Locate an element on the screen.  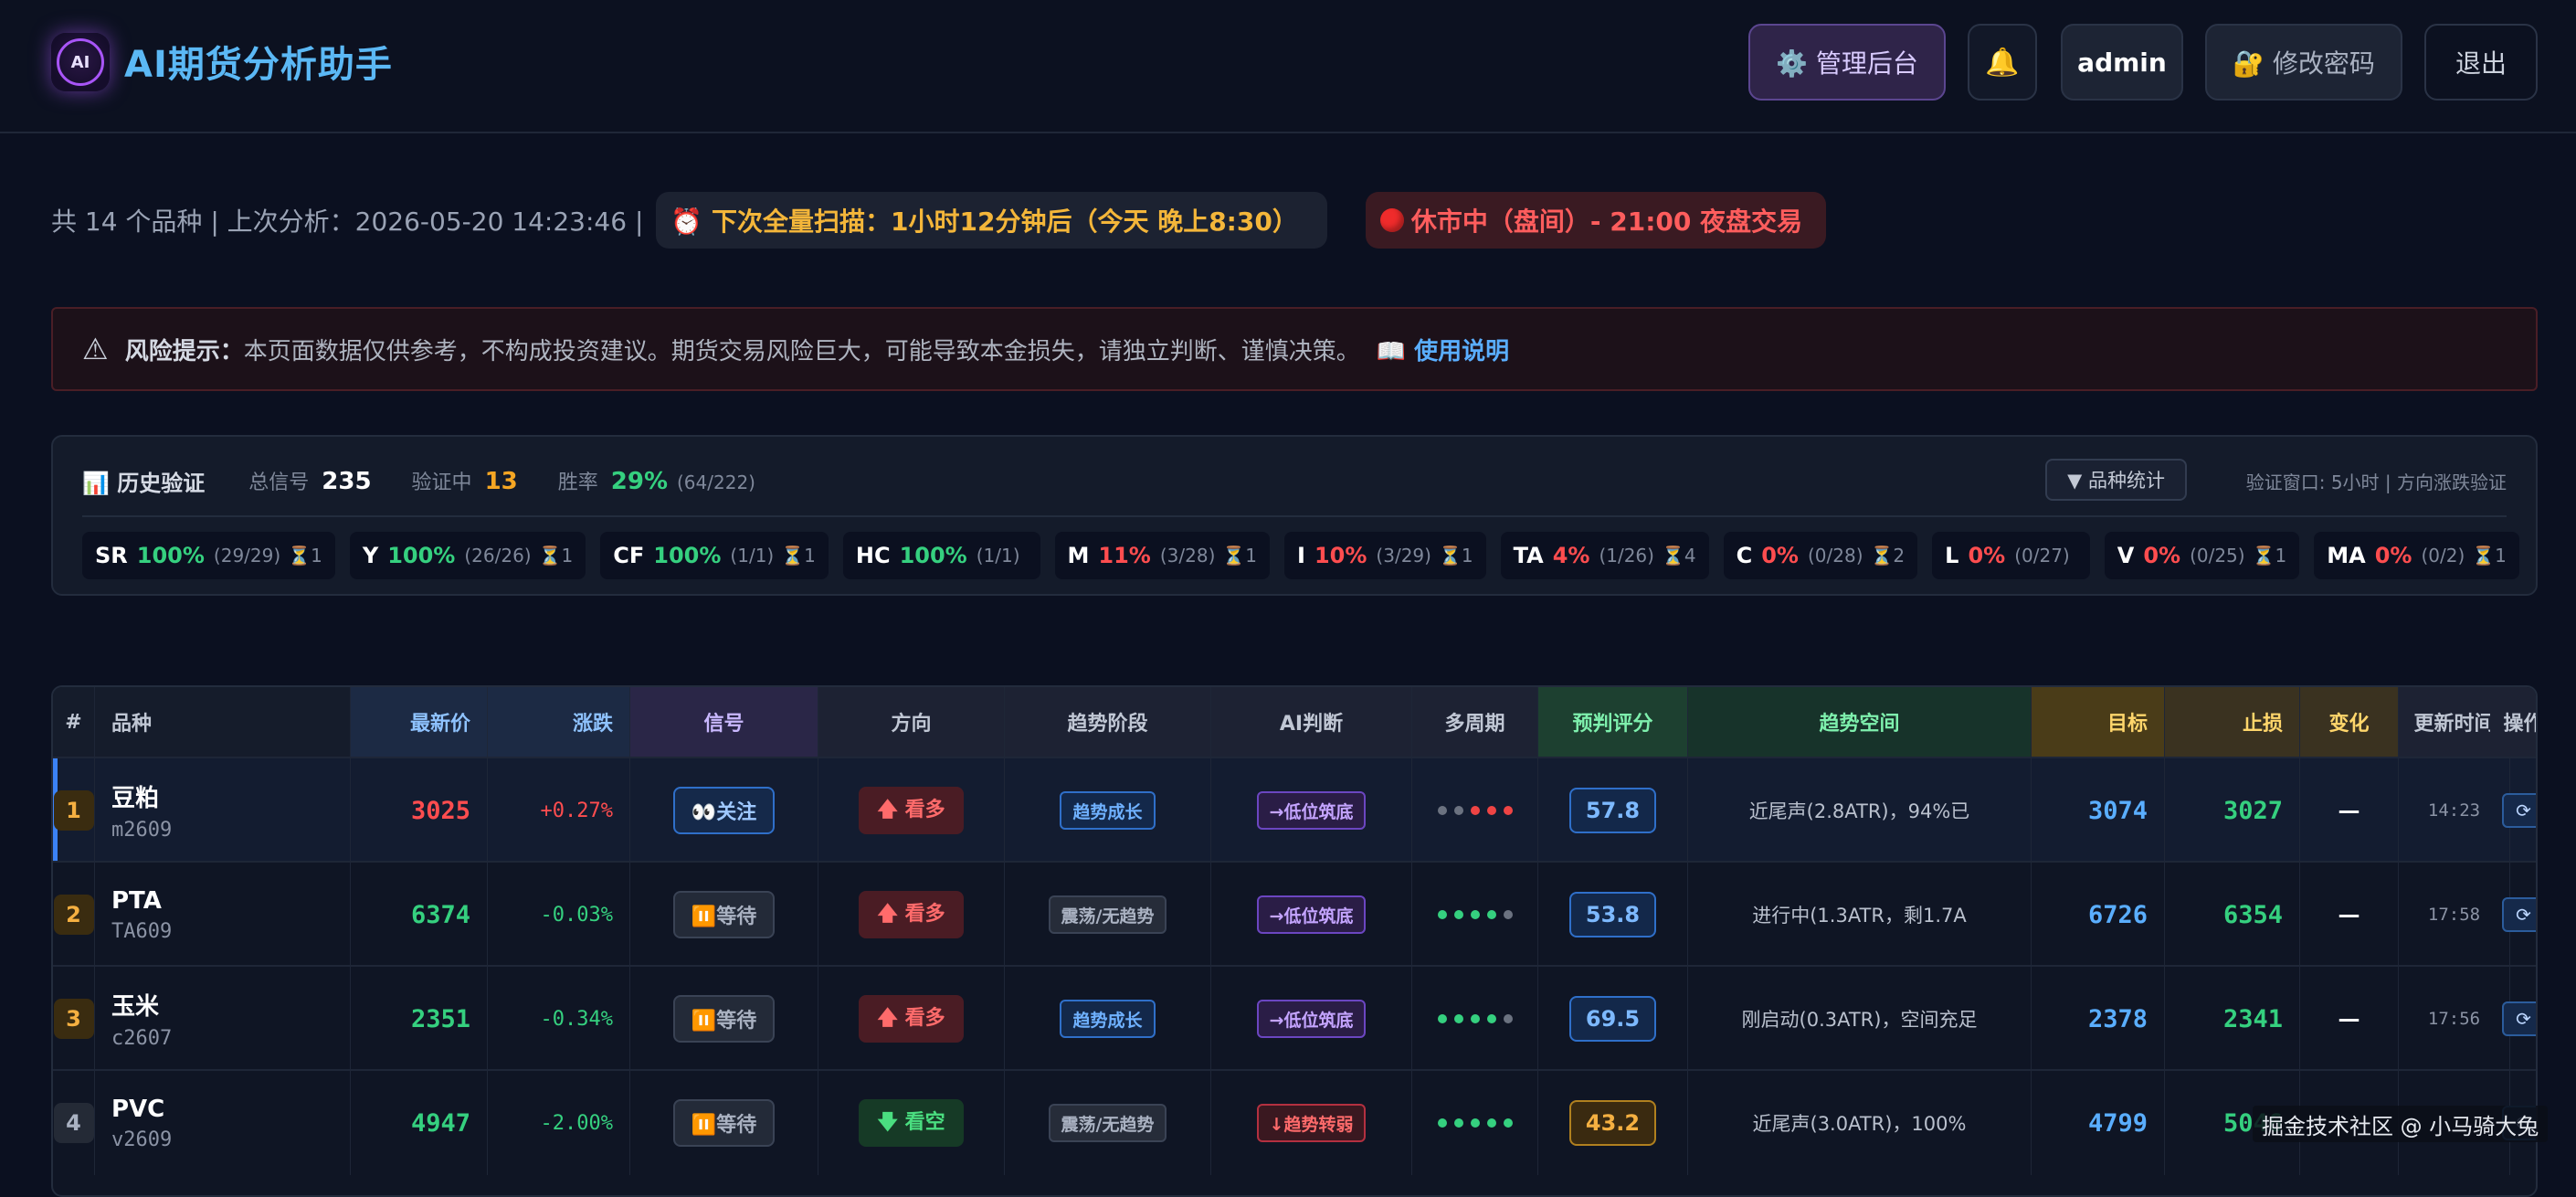
variety-name: 玉米 is located at coordinates (135, 1007).